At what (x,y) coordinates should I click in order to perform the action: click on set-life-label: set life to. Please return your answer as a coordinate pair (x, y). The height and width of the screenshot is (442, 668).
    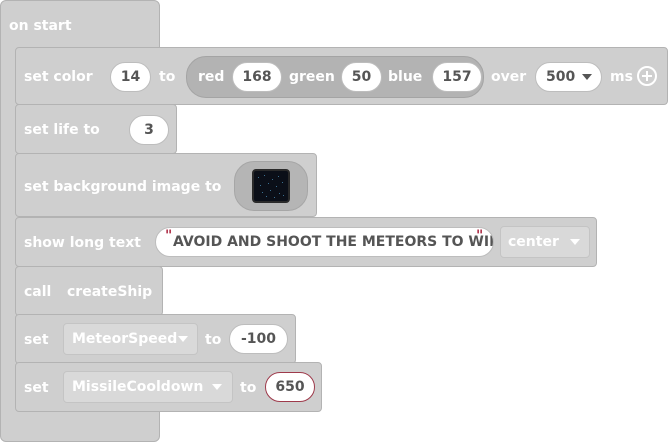
    Looking at the image, I should click on (62, 130).